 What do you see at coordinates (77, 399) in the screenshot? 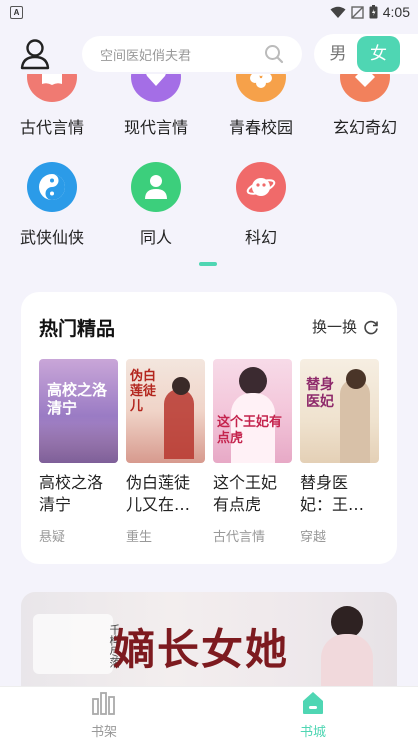
I see `cover-title: 高校之洛清宁` at bounding box center [77, 399].